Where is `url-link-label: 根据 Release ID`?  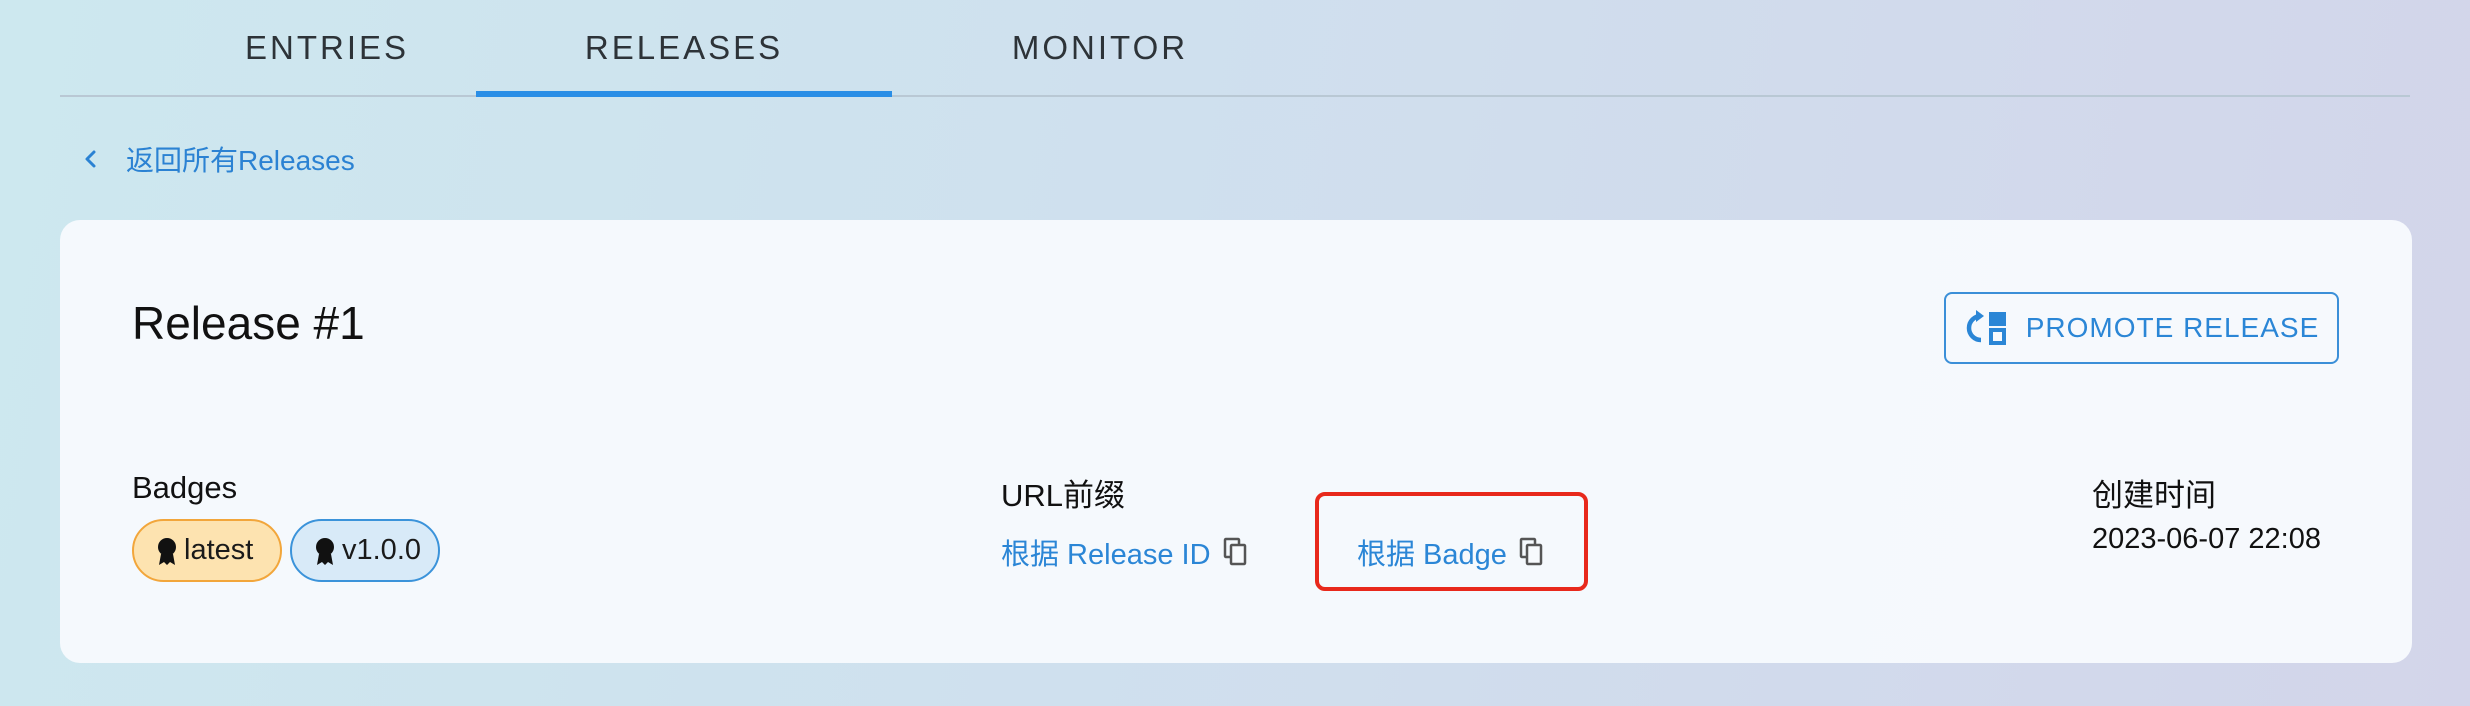 url-link-label: 根据 Release ID is located at coordinates (1106, 555).